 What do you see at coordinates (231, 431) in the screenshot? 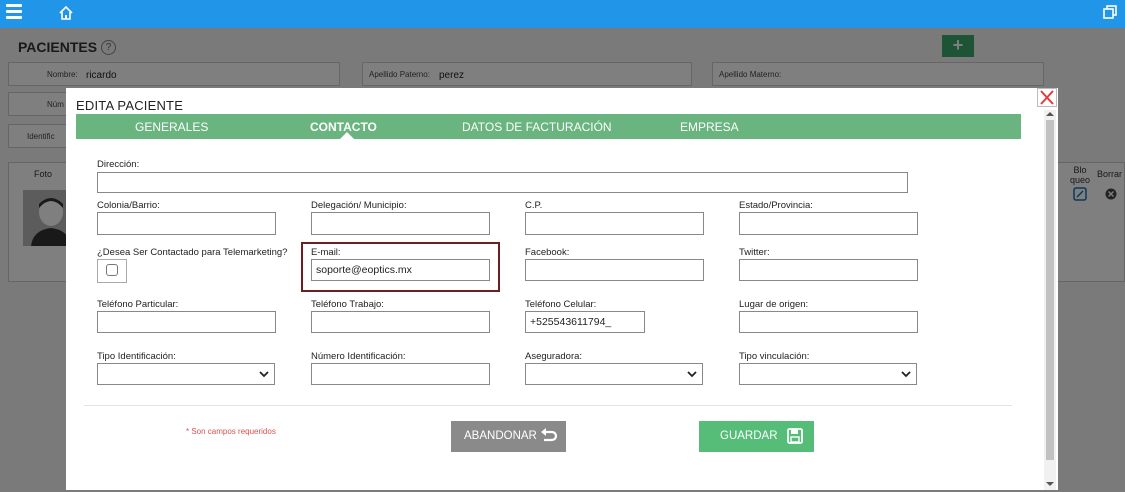
I see `required-note: * Son campos requeridos` at bounding box center [231, 431].